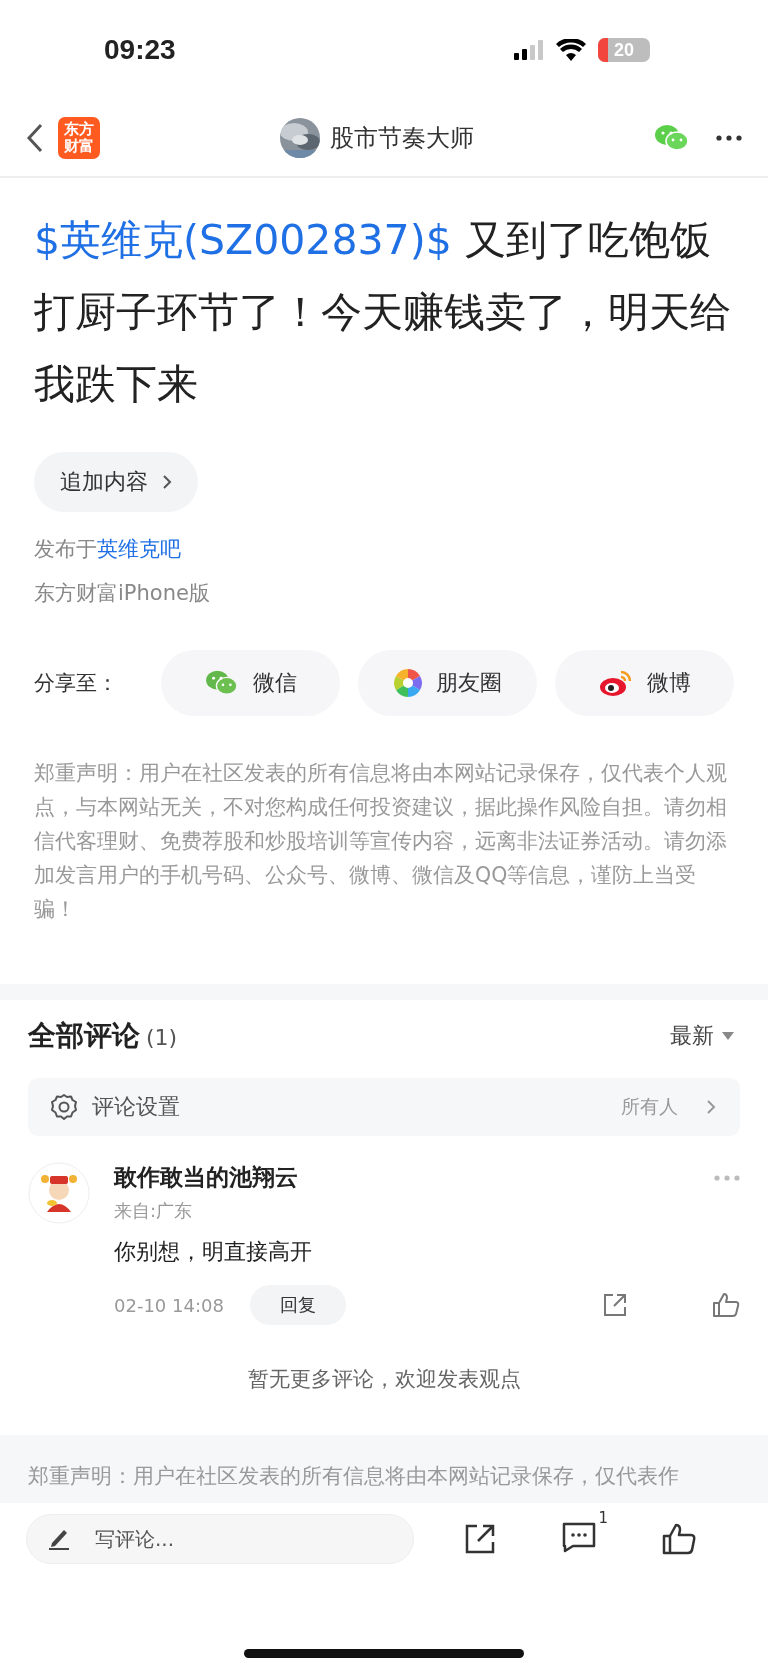 The height and width of the screenshot is (1669, 768). What do you see at coordinates (354, 1476) in the screenshot?
I see `disclaimer-text: 郑重声明：用户在社区发表的所有信息将由本网站记录保存，仅代表作` at bounding box center [354, 1476].